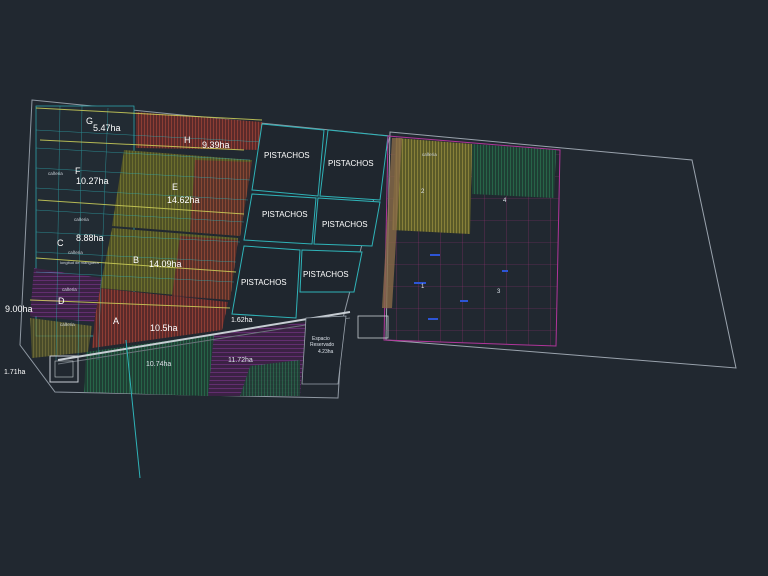  Describe the element at coordinates (165, 264) in the screenshot. I see `label-b-area: 14.09ha` at that location.